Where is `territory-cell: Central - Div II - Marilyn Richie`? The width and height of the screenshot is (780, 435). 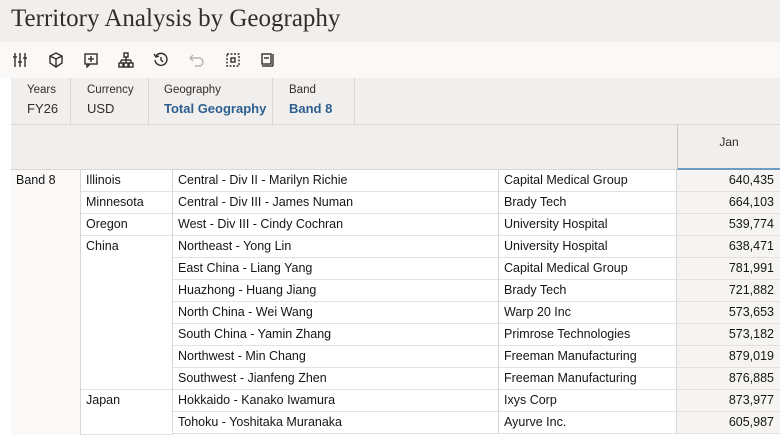
territory-cell: Central - Div II - Marilyn Richie is located at coordinates (336, 181).